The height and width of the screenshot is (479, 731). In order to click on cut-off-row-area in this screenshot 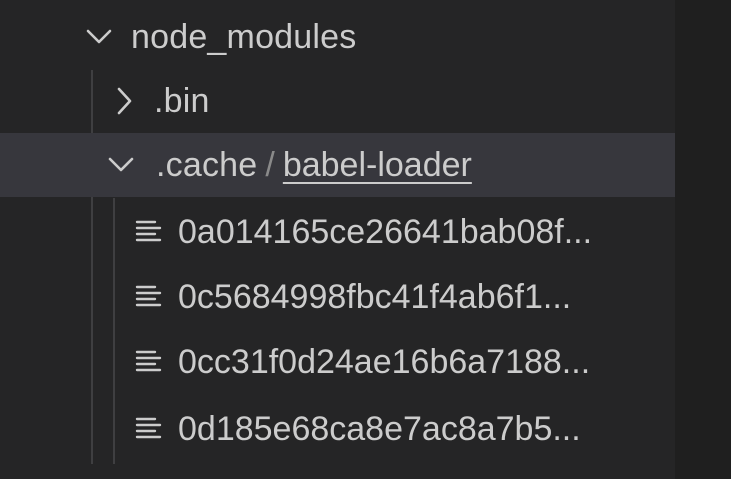, I will do `click(337, 471)`.